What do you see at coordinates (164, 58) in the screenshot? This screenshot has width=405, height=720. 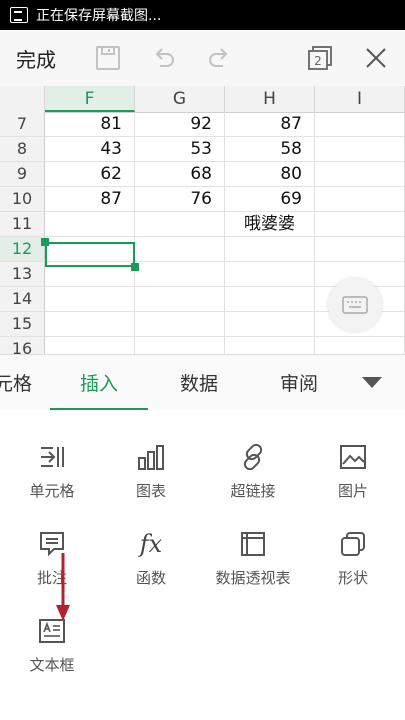 I see `undo-icon` at bounding box center [164, 58].